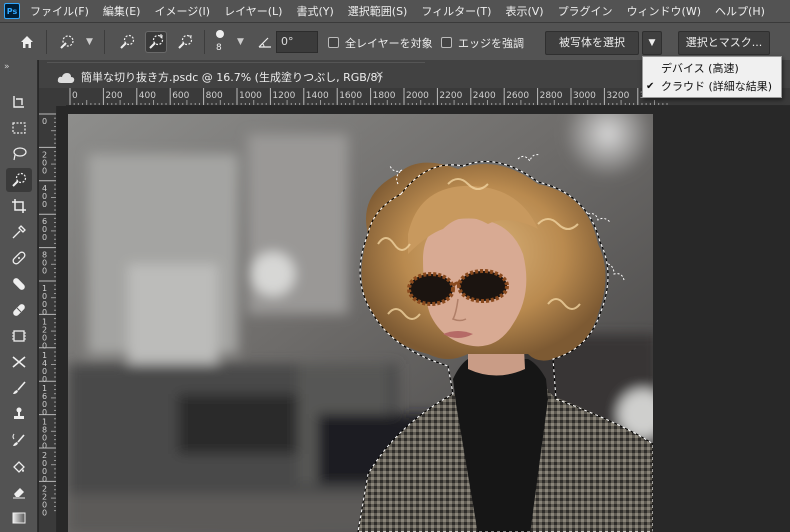 The height and width of the screenshot is (532, 790). I want to click on ruler-label: 400, so click(147, 96).